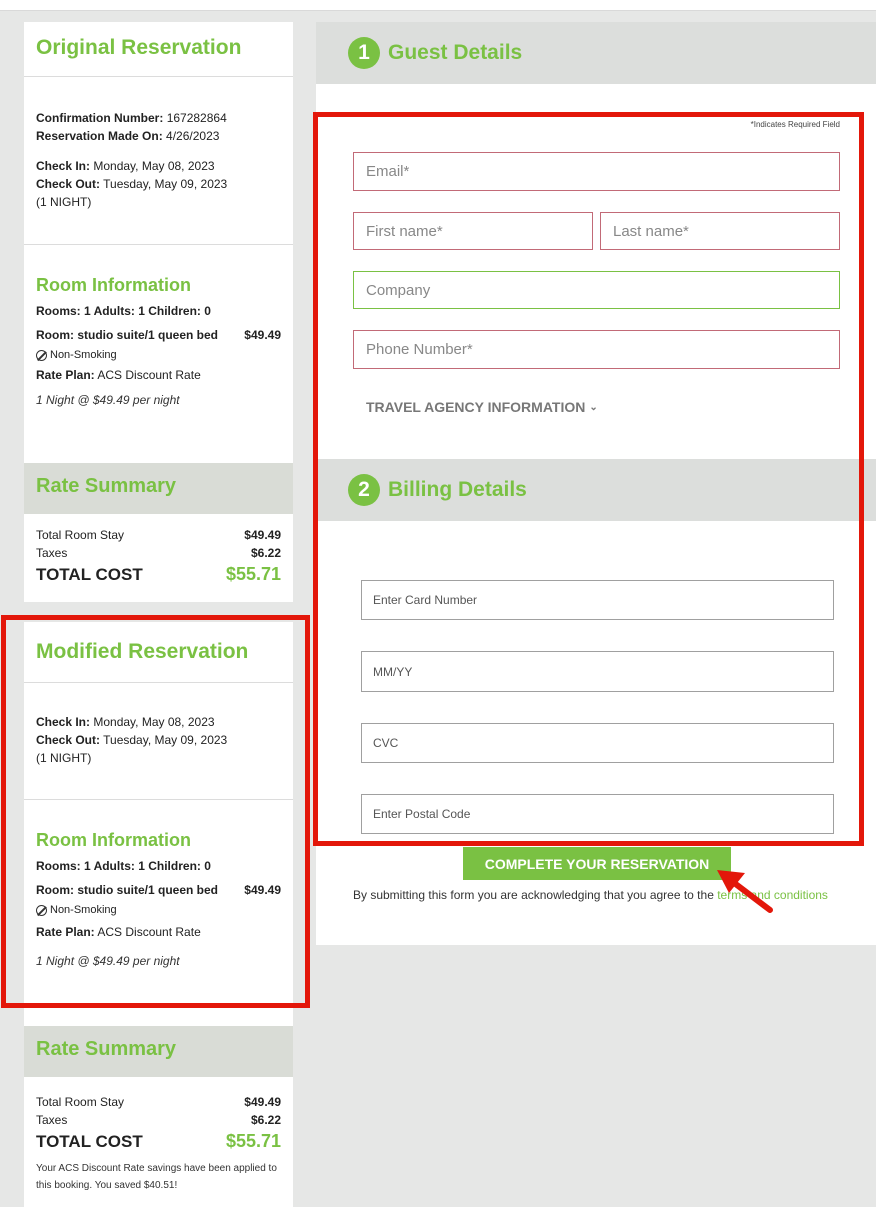 The image size is (876, 1207). I want to click on rooms-line: Rooms: 1 Adults: 1 Children: 0, so click(123, 311).